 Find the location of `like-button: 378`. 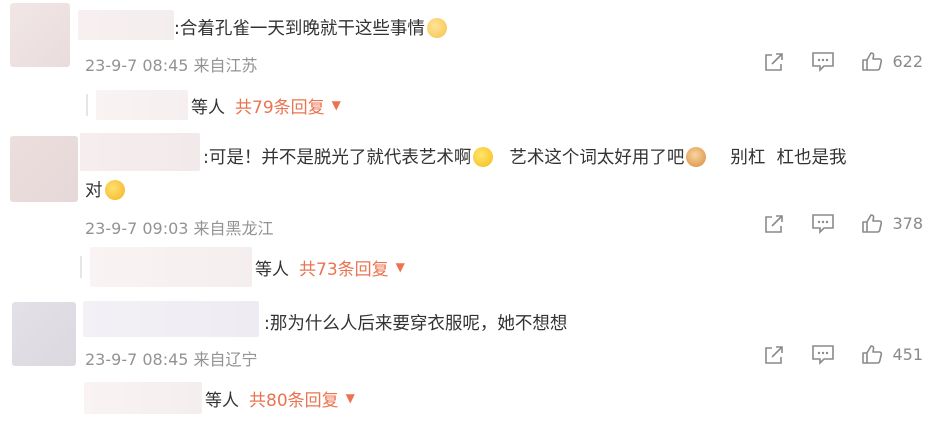

like-button: 378 is located at coordinates (892, 223).